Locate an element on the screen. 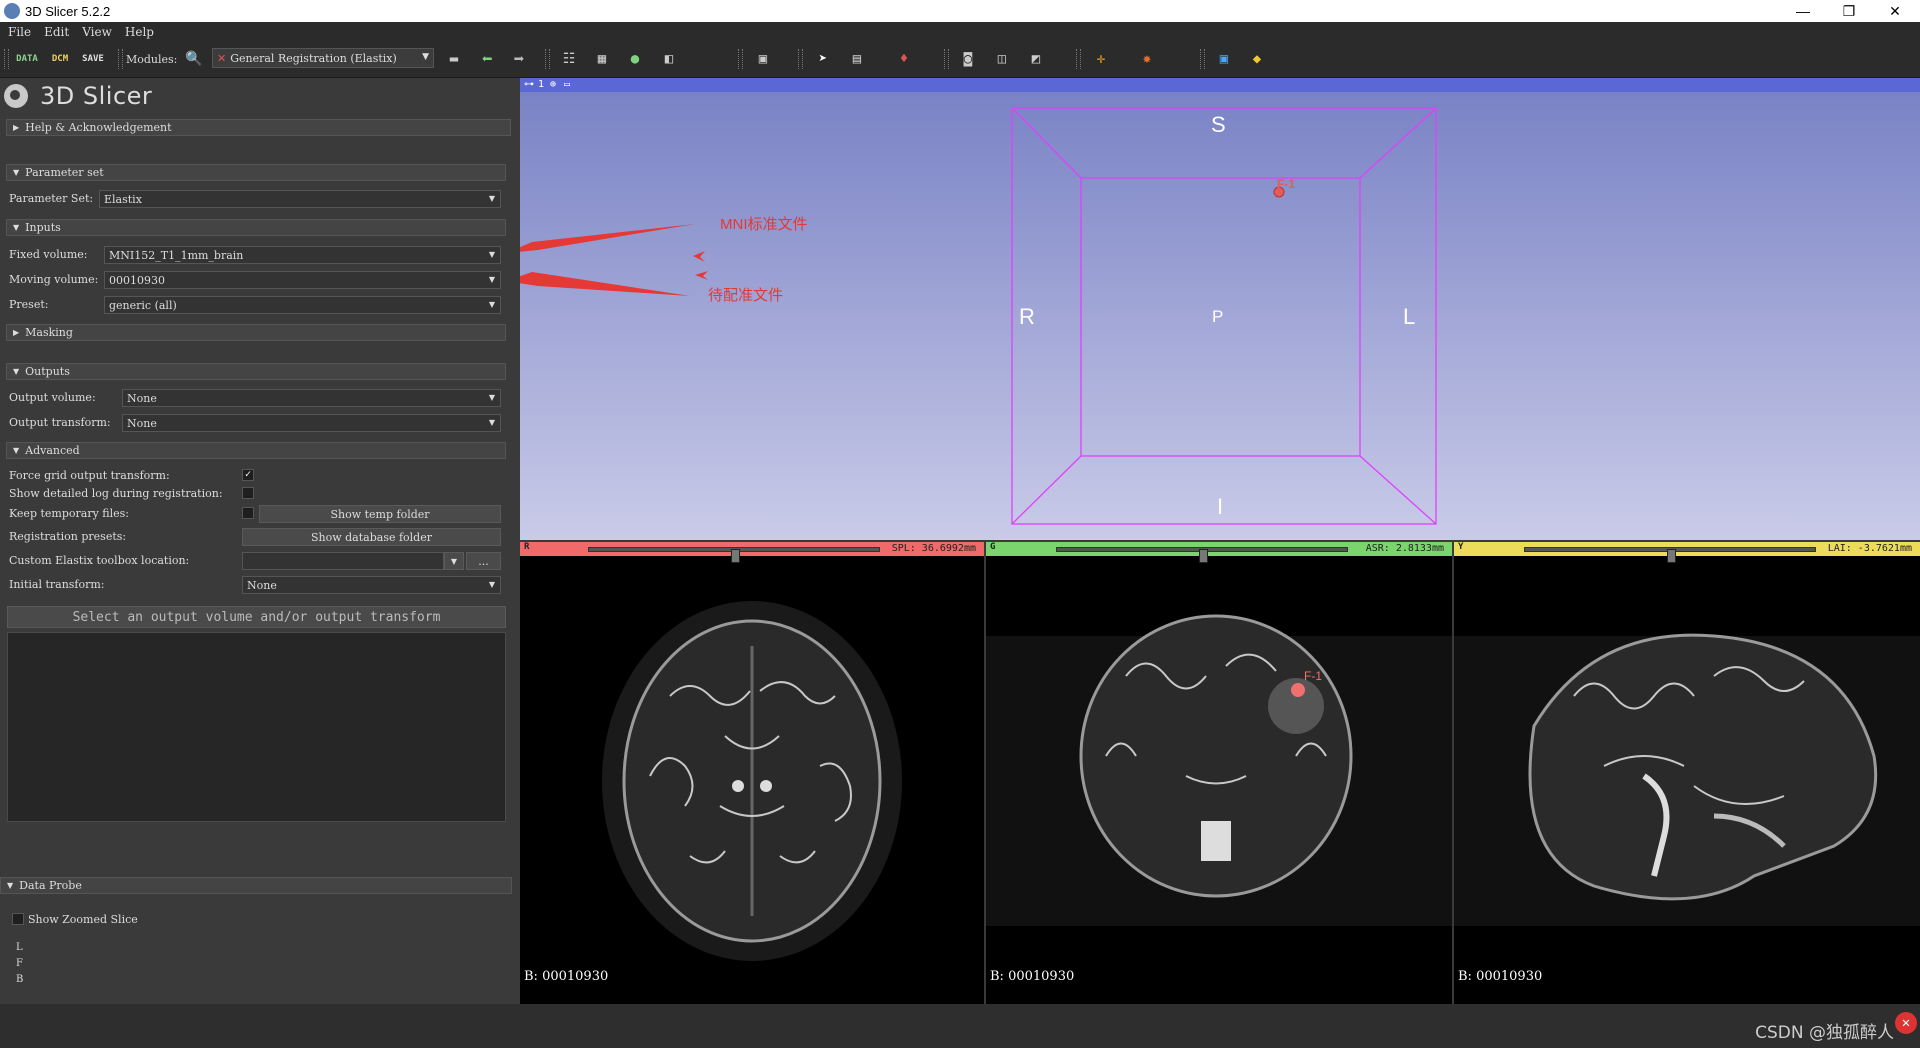 Image resolution: width=1920 pixels, height=1048 pixels. orientation-r: R is located at coordinates (1027, 316).